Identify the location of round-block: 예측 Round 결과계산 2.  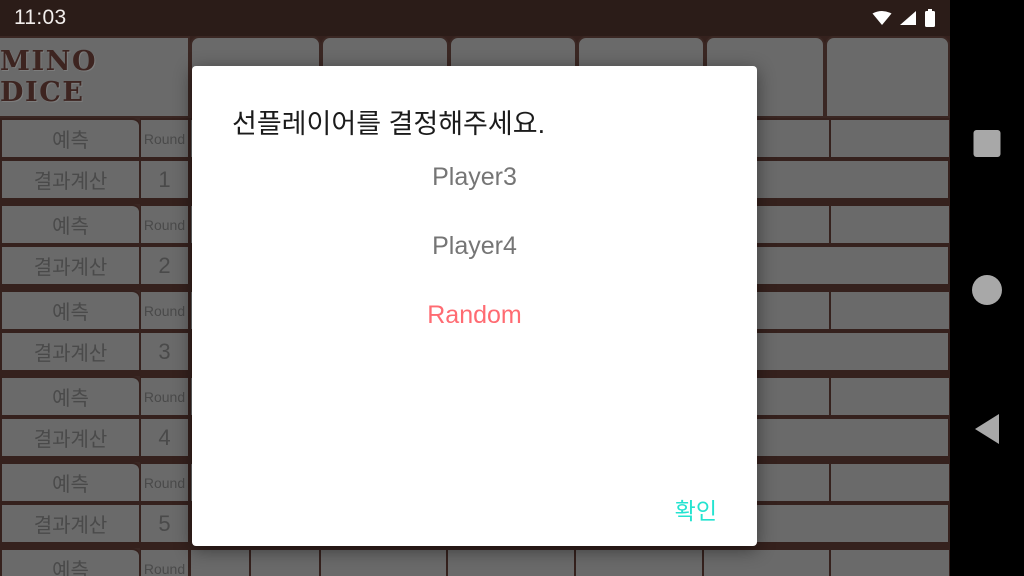
(95, 247).